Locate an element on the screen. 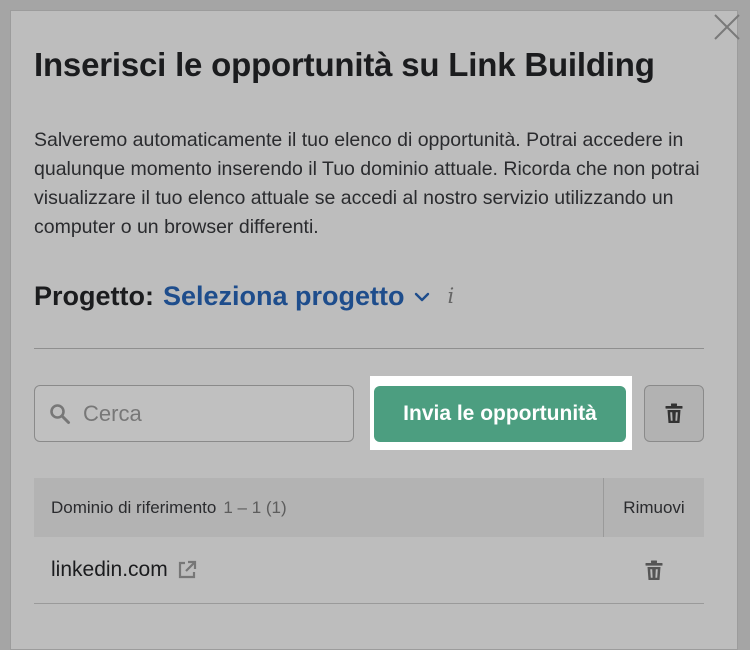  search-field is located at coordinates (194, 413).